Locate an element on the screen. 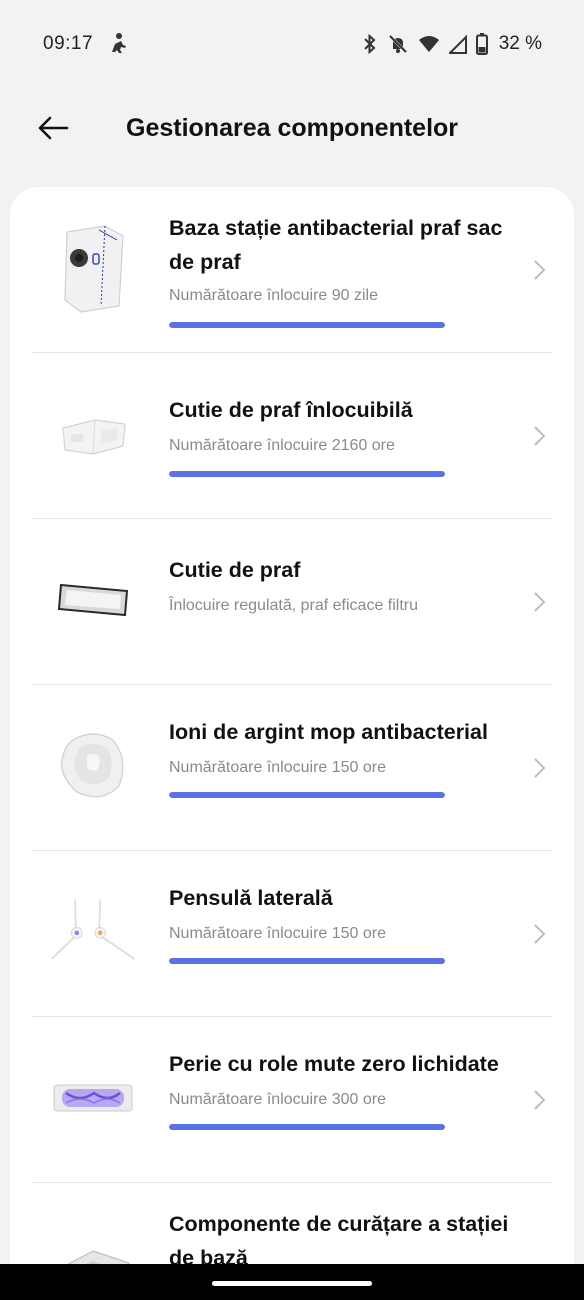 This screenshot has height=1300, width=584. bluetooth-icon is located at coordinates (370, 44).